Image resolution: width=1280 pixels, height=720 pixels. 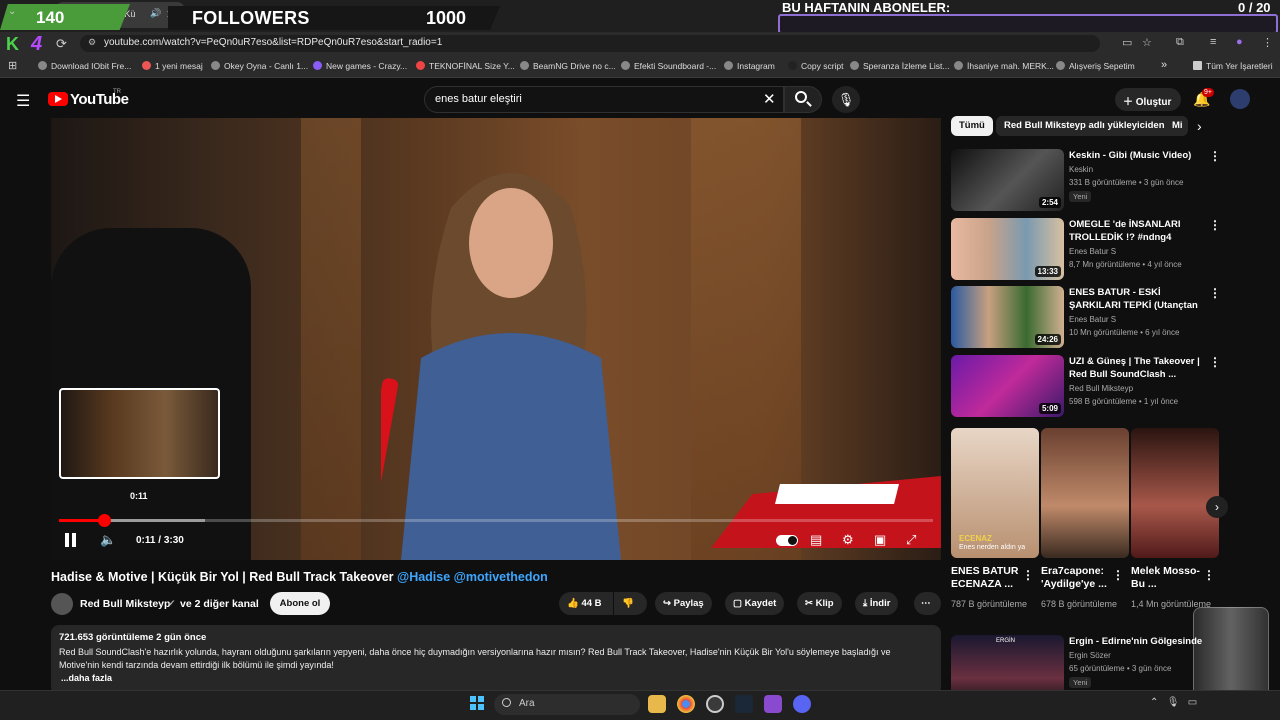 What do you see at coordinates (819, 603) in the screenshot?
I see `clip-button: ✂ Klip` at bounding box center [819, 603].